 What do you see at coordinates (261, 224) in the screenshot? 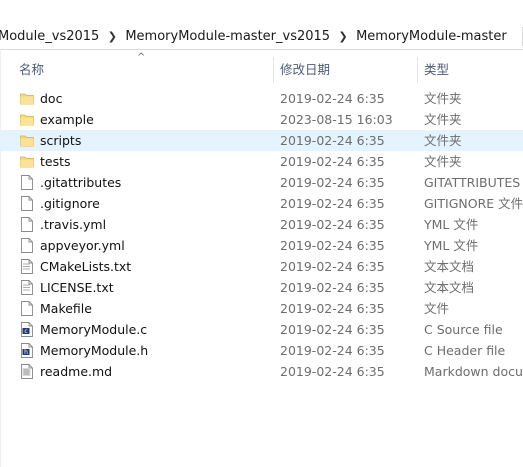
I see `file-row: .travis.yml 2019-02-24 6:35 YML 文件` at bounding box center [261, 224].